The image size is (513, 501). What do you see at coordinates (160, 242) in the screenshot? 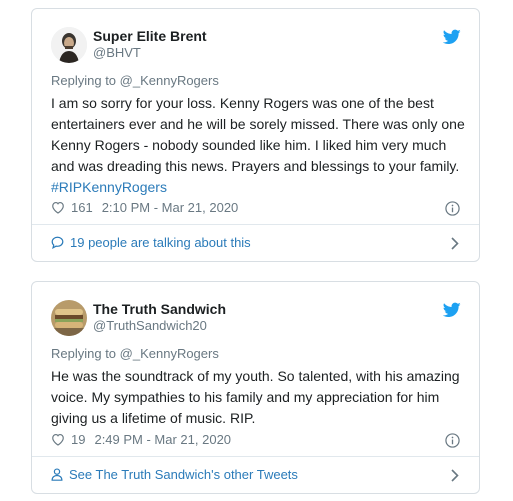
I see `conversation-link-label: 19 people are talking about this` at bounding box center [160, 242].